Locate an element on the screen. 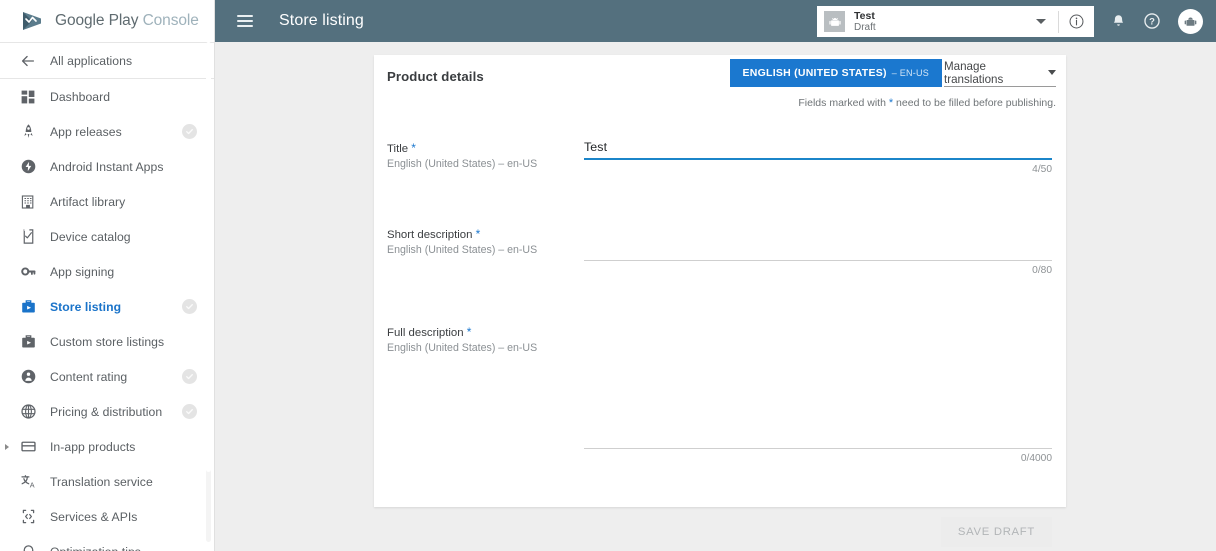 The height and width of the screenshot is (551, 1216). brand-title: Google Play Console is located at coordinates (127, 21).